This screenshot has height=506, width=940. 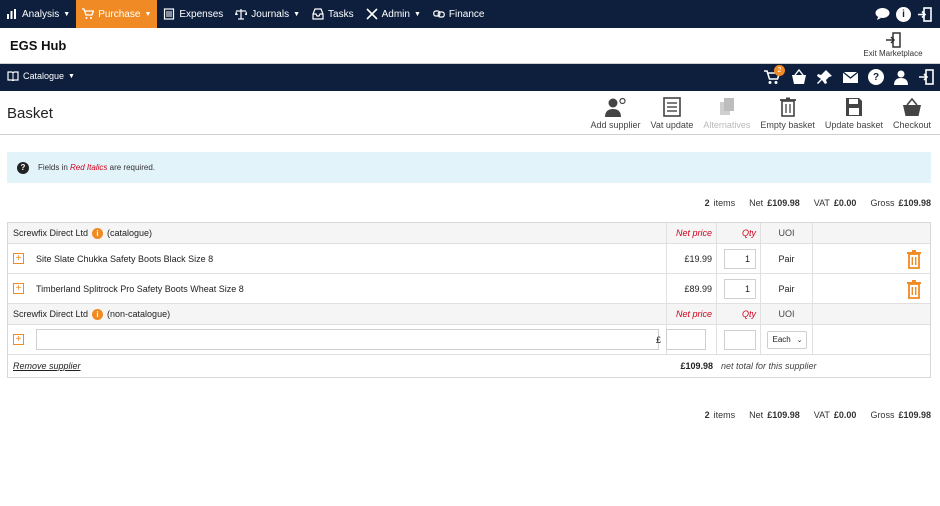 I want to click on basket-summary-top: 2 items Net £109.98 VAT £0.00 Gross £109.98, so click(x=818, y=203).